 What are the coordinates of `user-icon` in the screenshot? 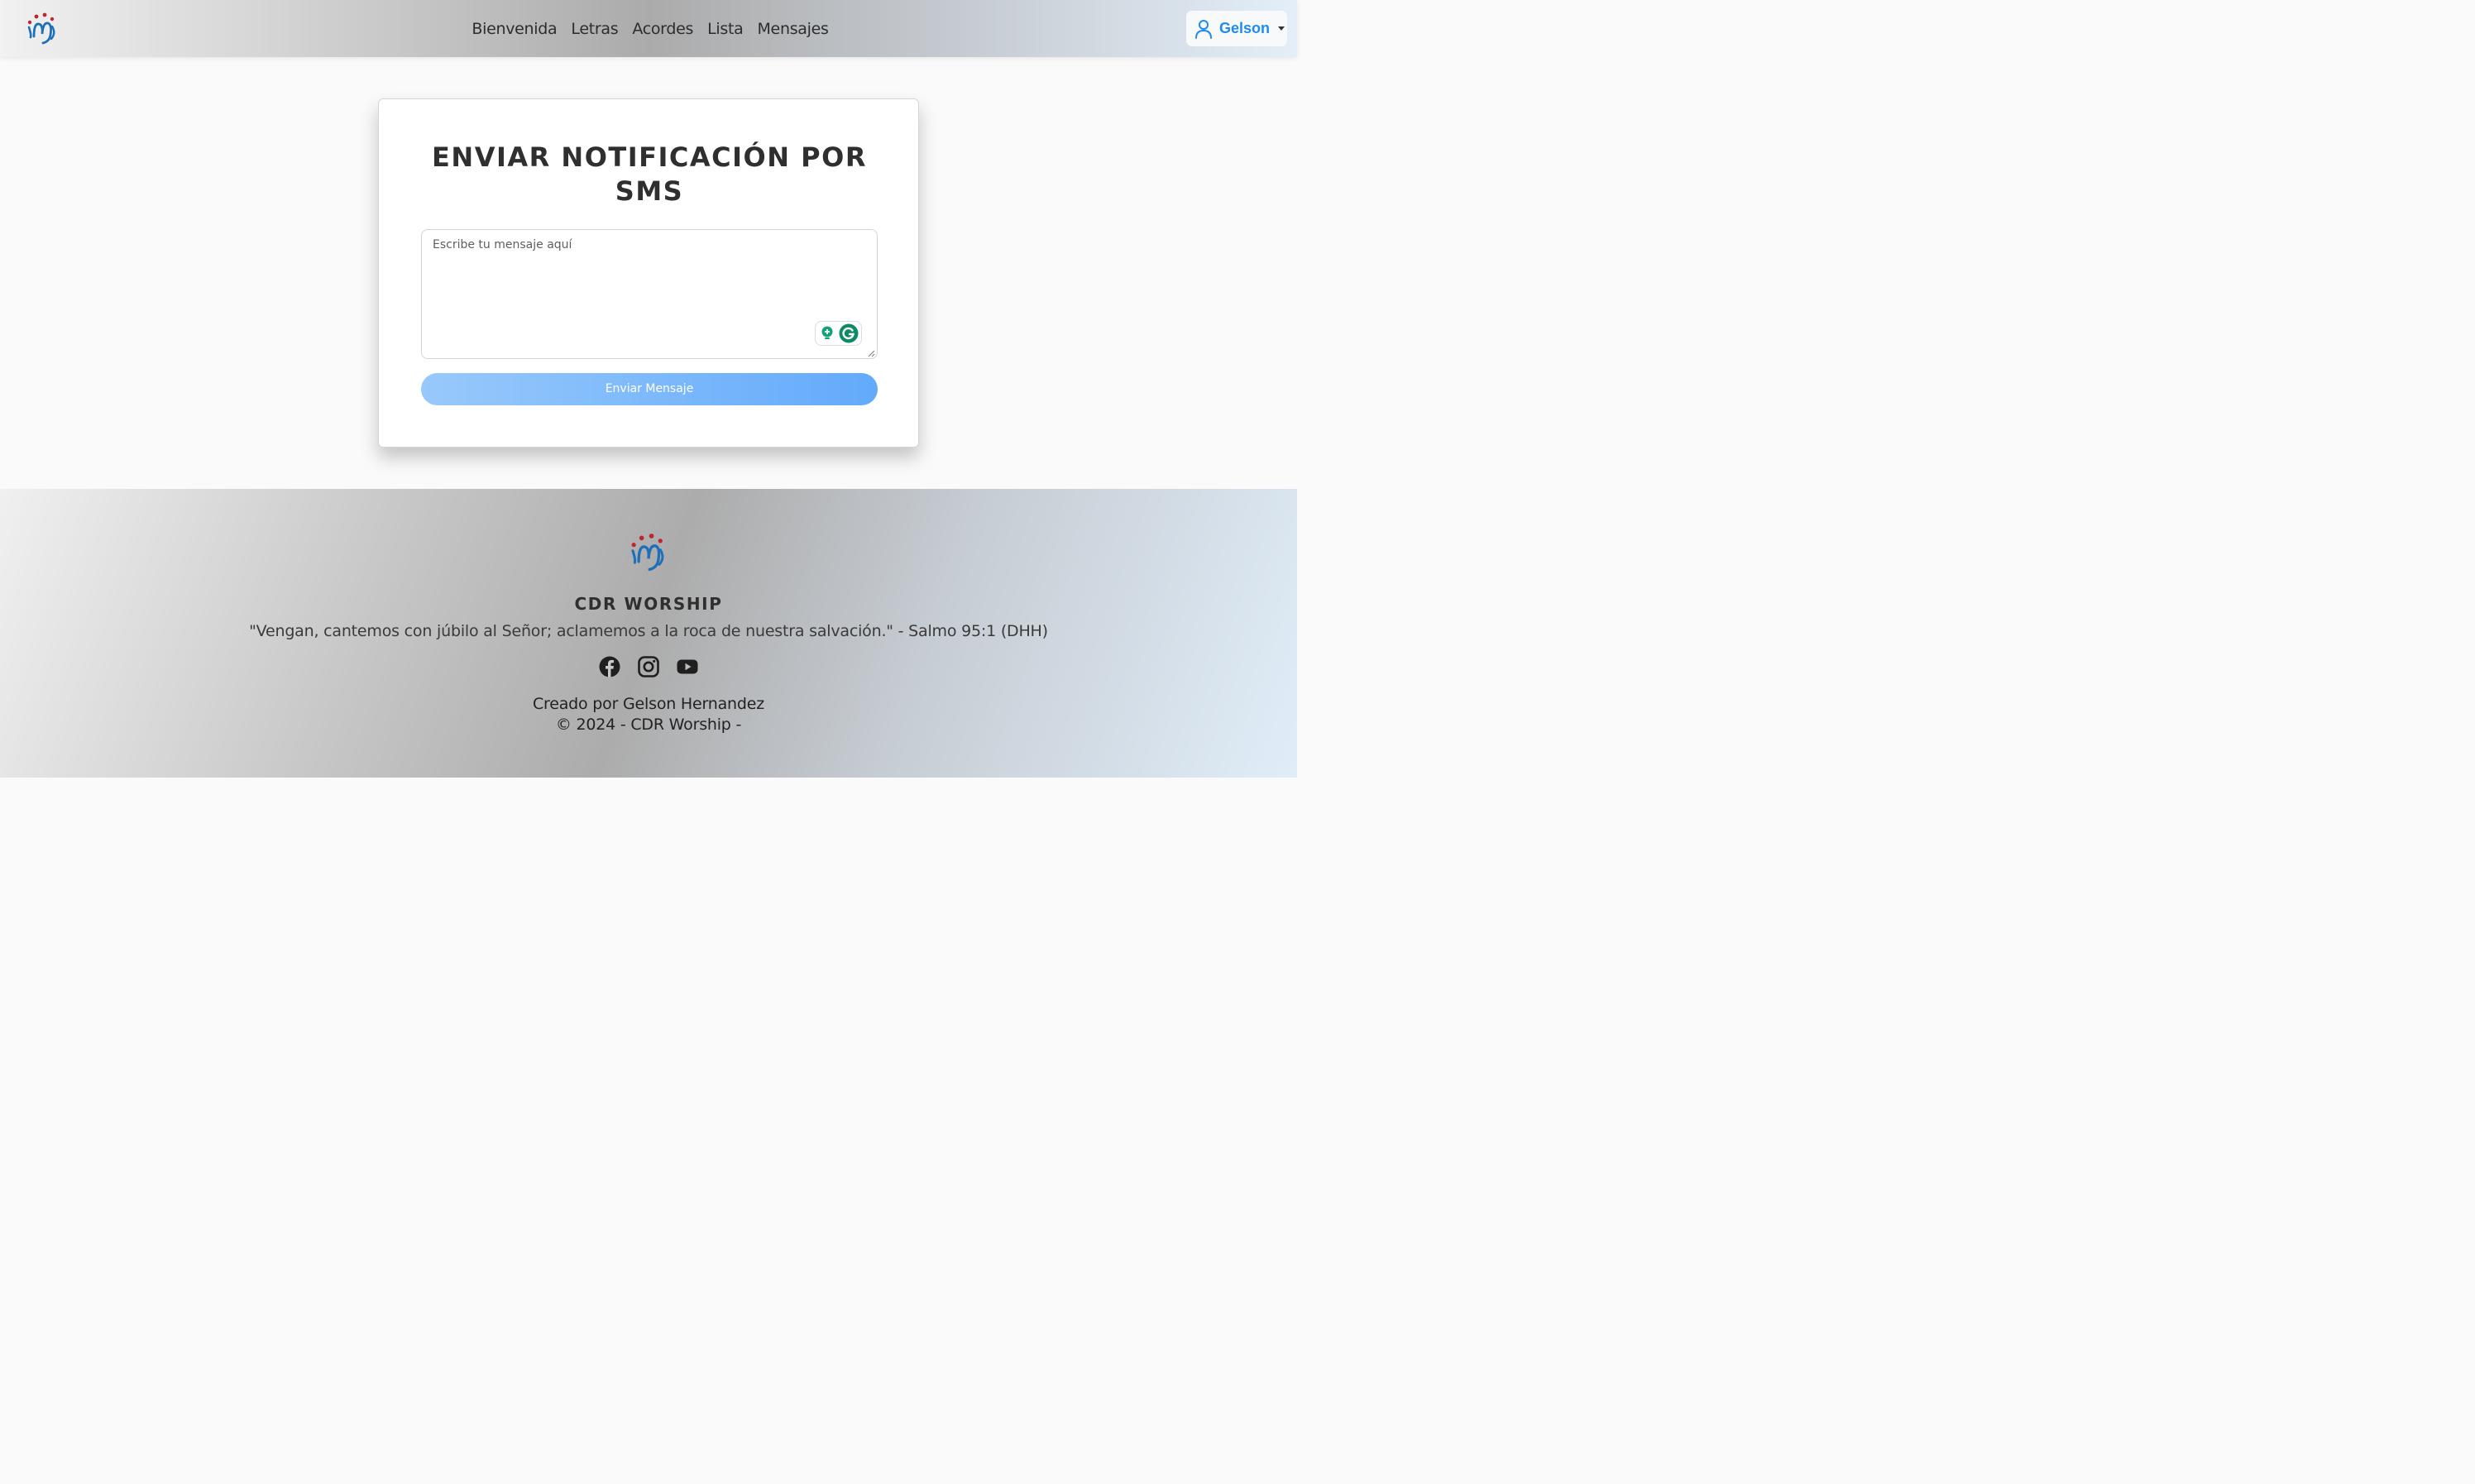 It's located at (1203, 29).